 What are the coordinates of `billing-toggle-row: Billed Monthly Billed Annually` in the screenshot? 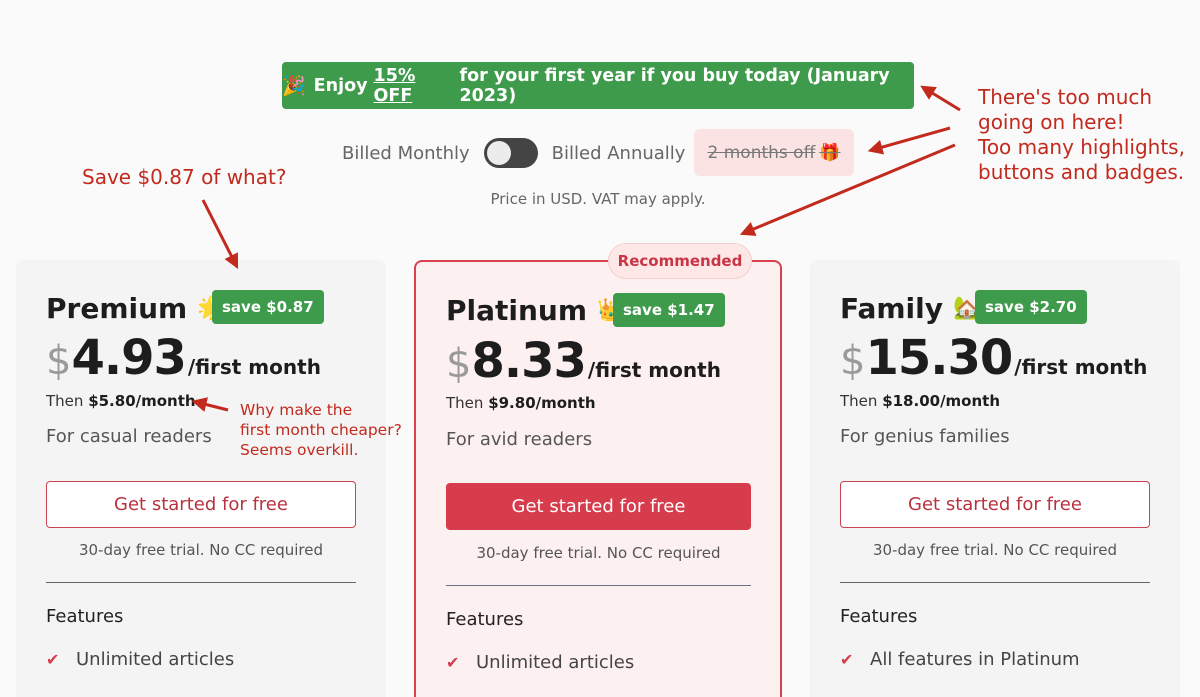 It's located at (513, 153).